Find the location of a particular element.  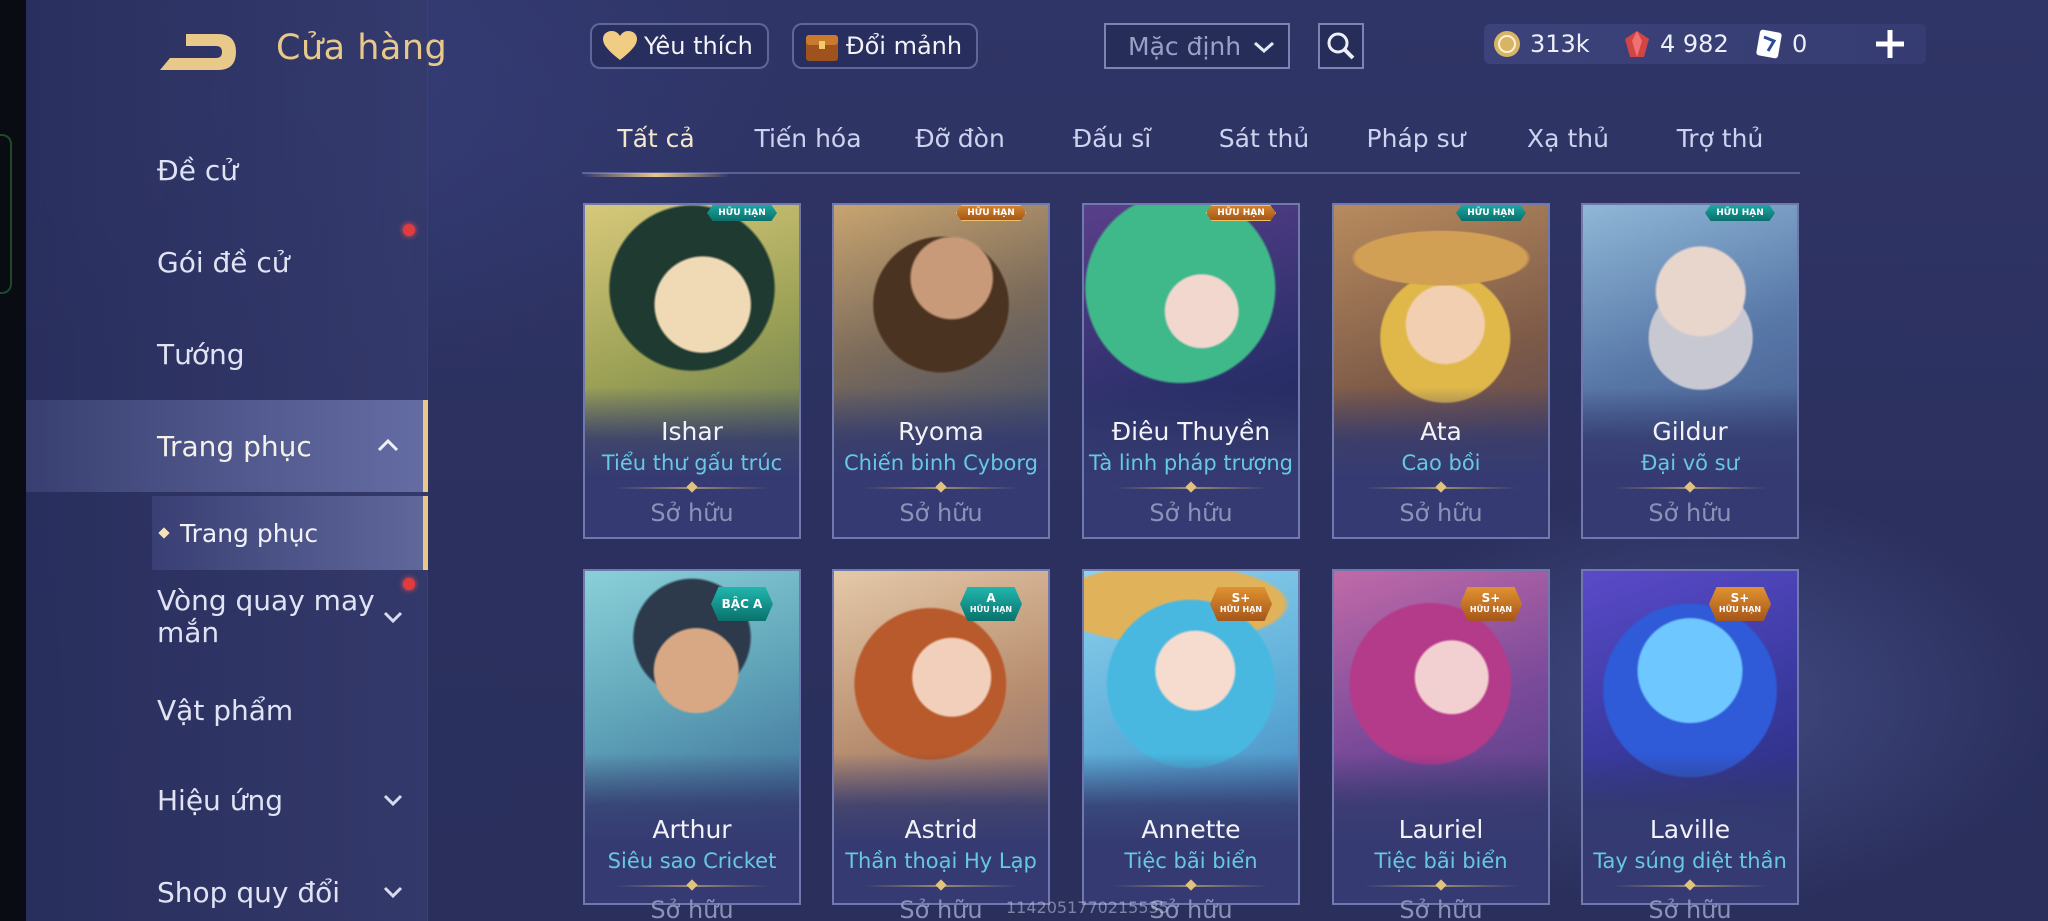

tab-label: Xạ thủ is located at coordinates (1568, 138).